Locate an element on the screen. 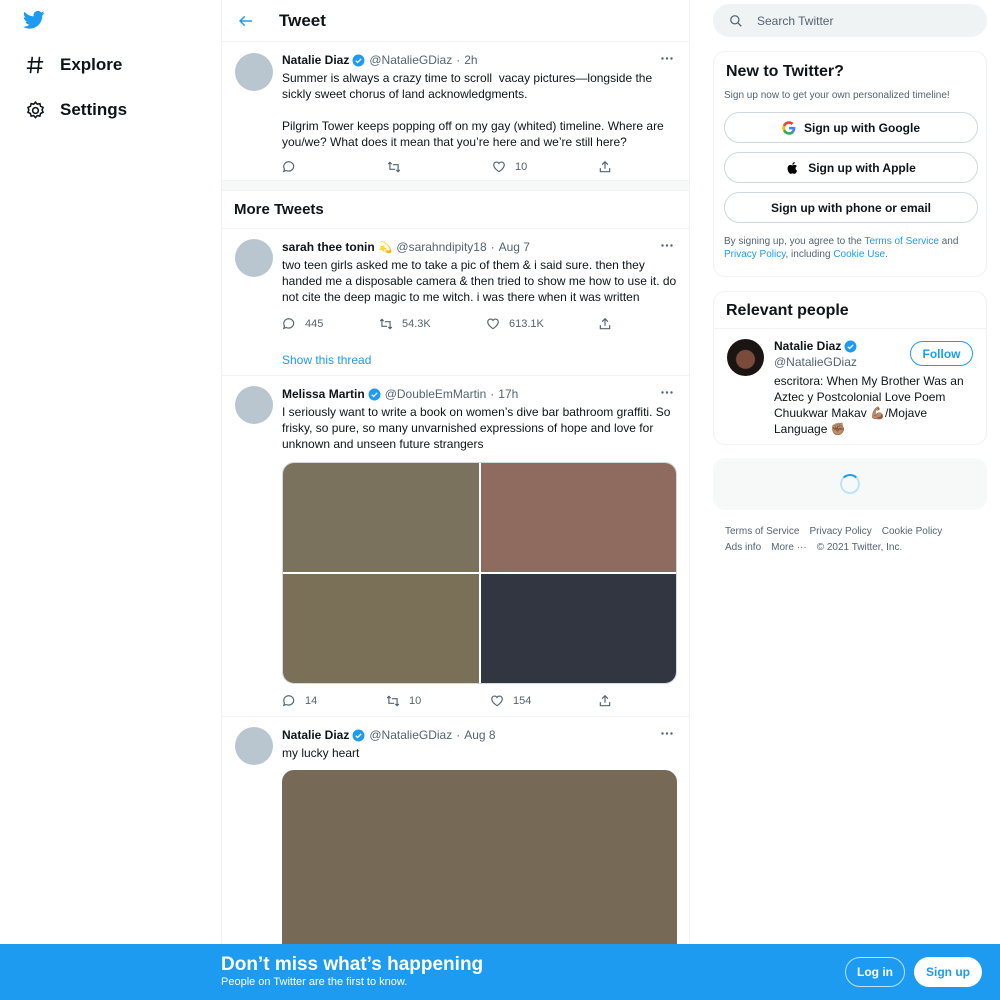 This screenshot has width=1000, height=1000. nav-explore: Explore is located at coordinates (73, 65).